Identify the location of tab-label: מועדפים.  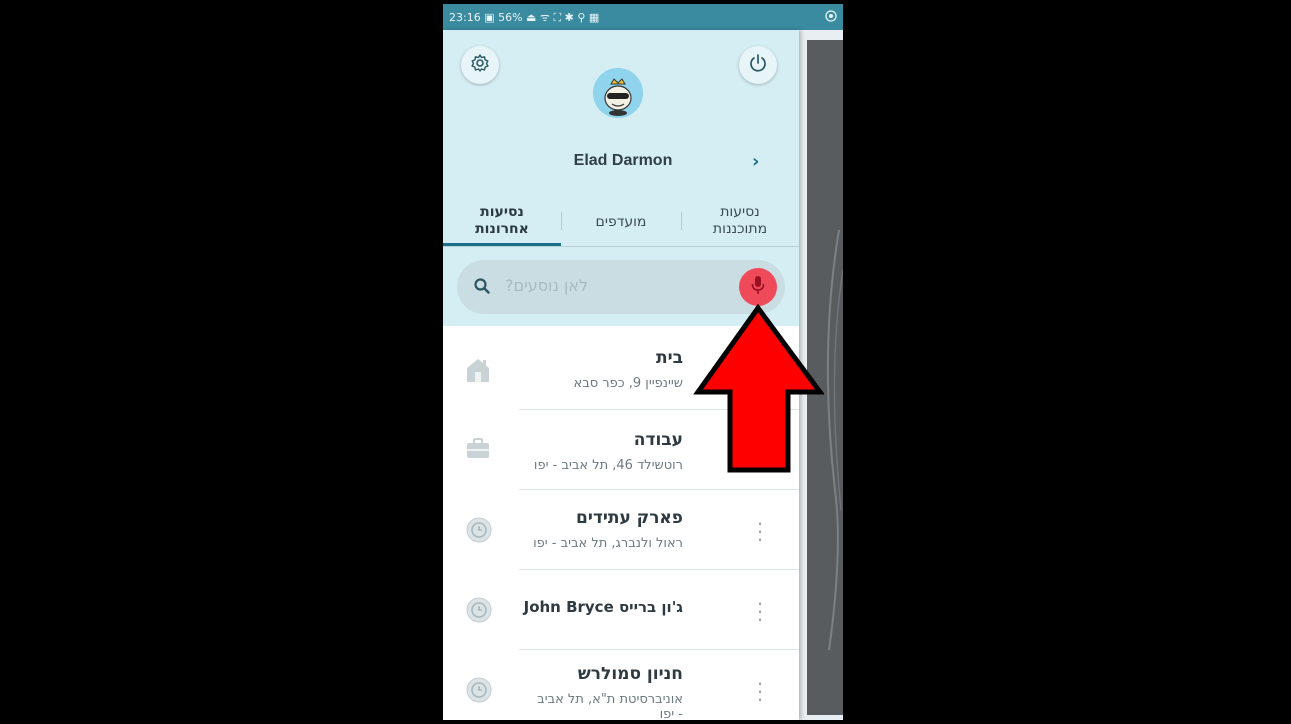
(621, 222).